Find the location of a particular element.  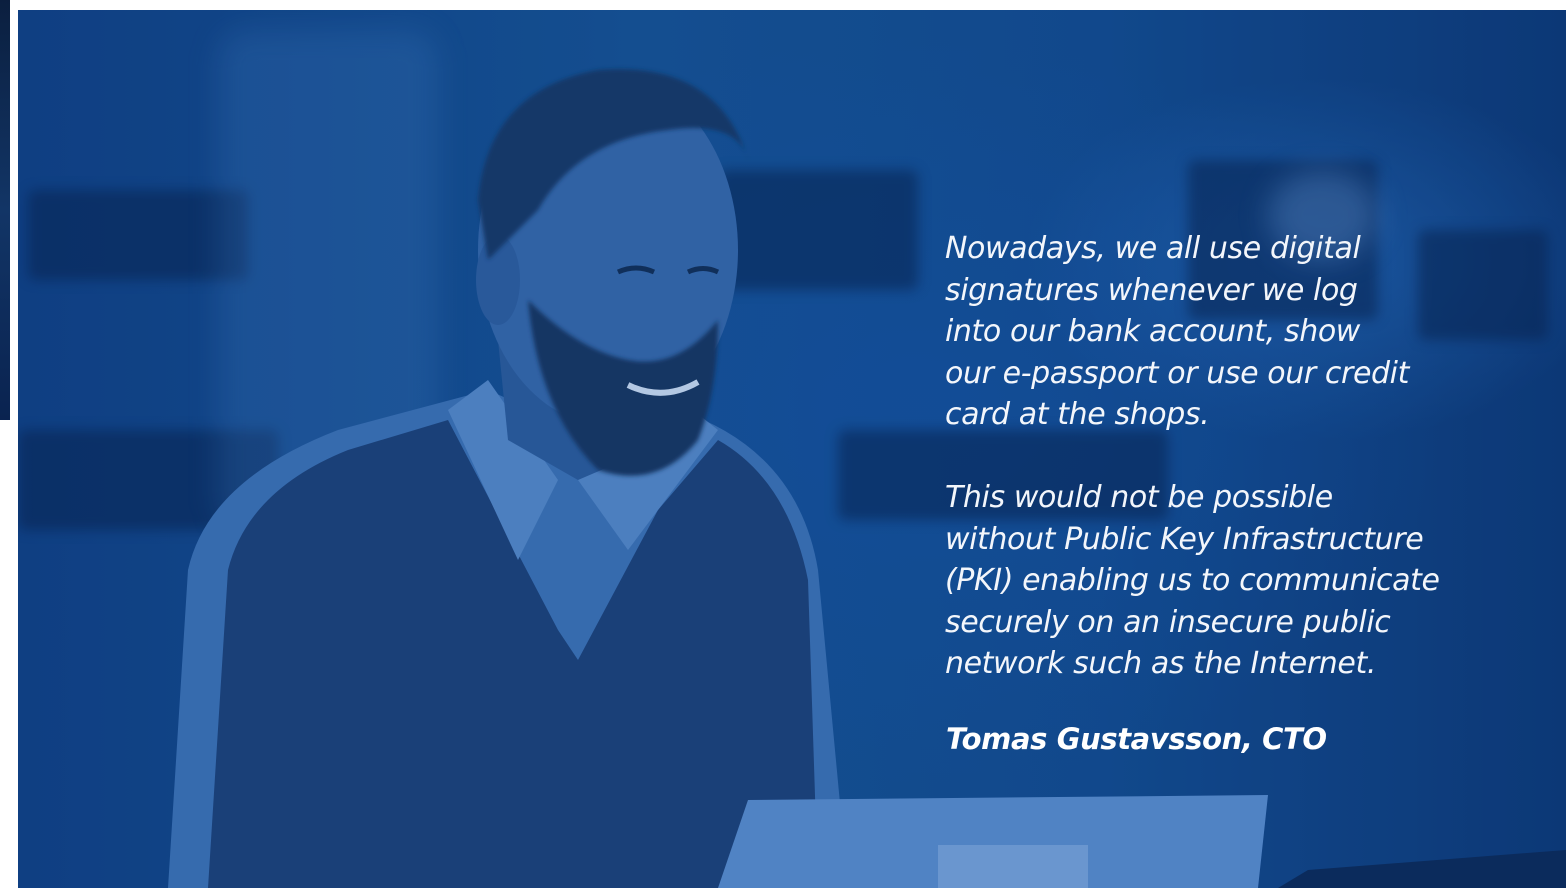

quote-line: Nowadays, we all use digital is located at coordinates (1153, 248).